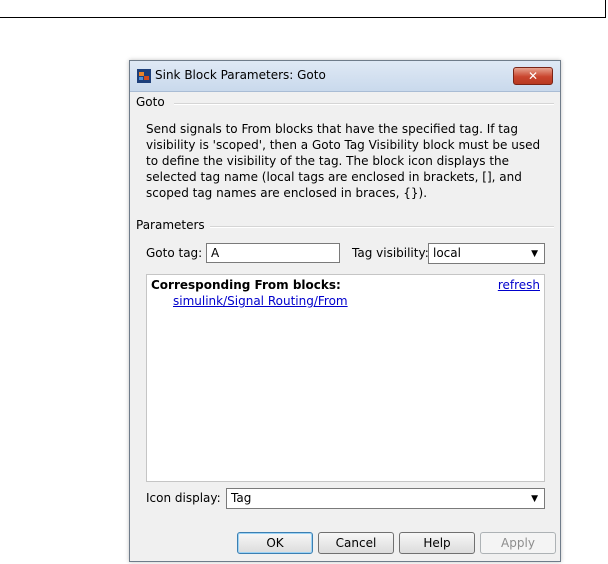 The width and height of the screenshot is (608, 564). I want to click on parameters-divider, so click(382, 227).